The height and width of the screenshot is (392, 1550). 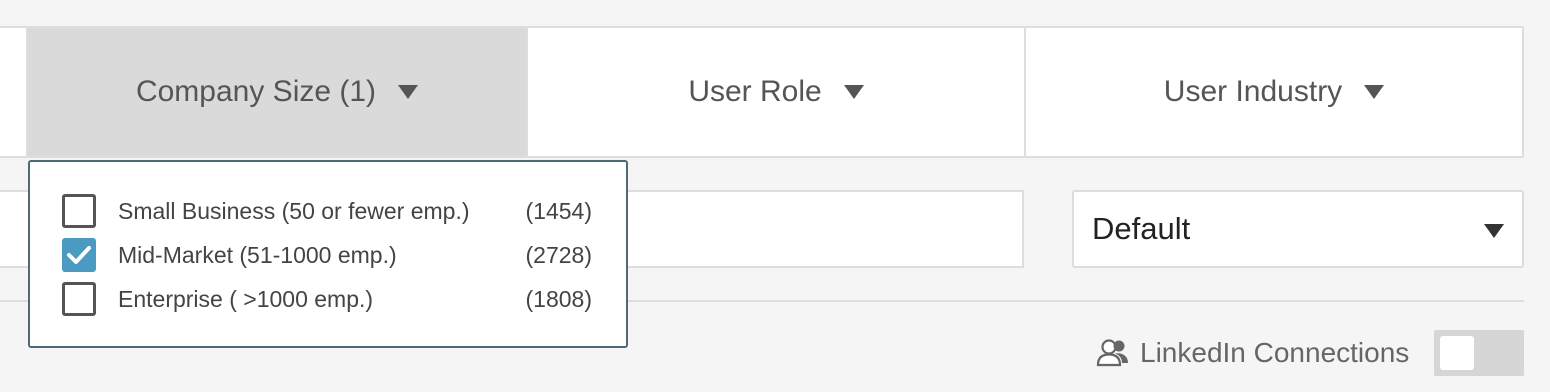 I want to click on option-count: (2728), so click(x=558, y=254).